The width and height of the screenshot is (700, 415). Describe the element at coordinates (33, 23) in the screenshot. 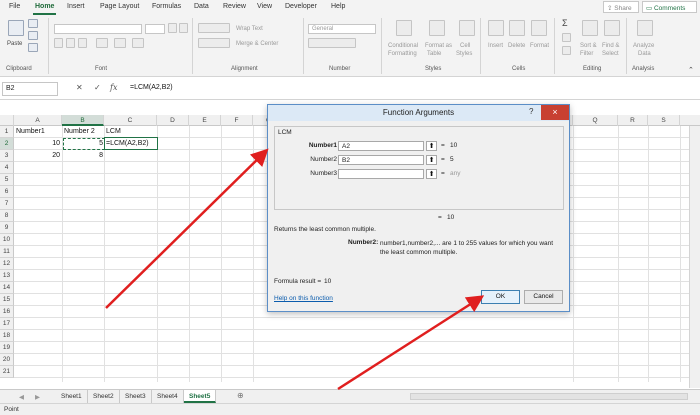

I see `cut-icon` at that location.